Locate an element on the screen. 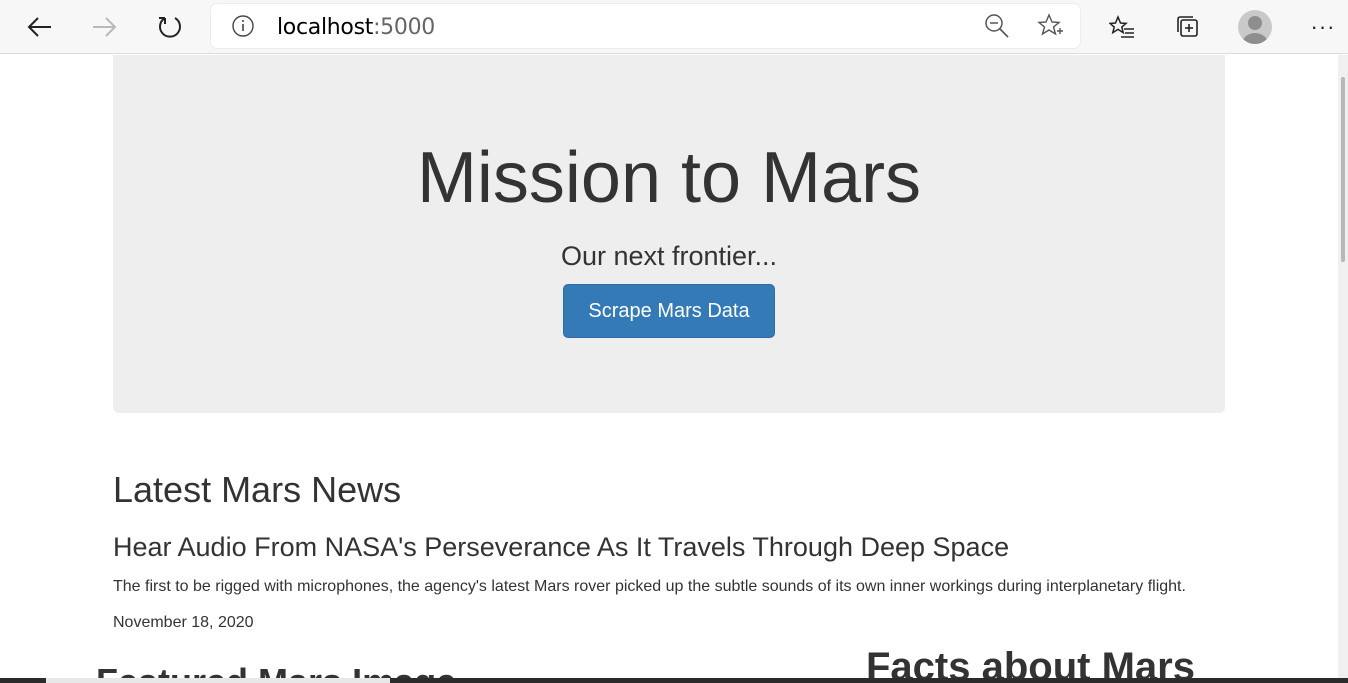 This screenshot has width=1348, height=683. add-favorite-icon is located at coordinates (1050, 26).